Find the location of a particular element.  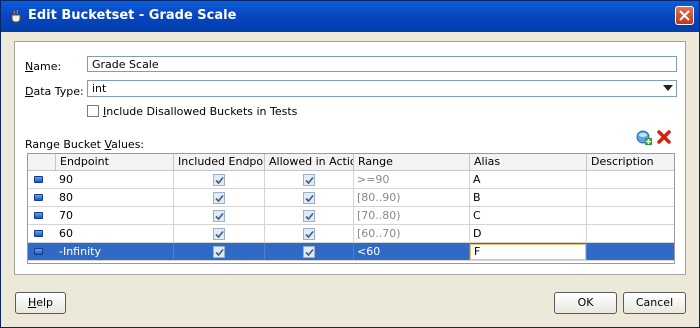

range-cell: >=90 is located at coordinates (412, 179).